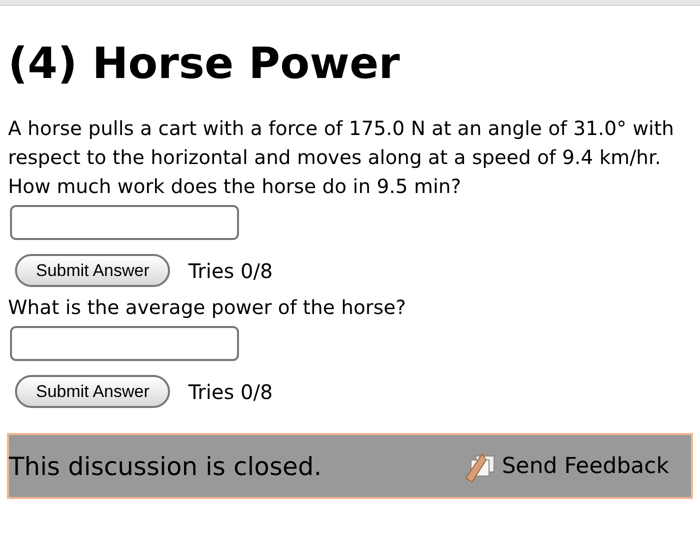 The width and height of the screenshot is (700, 536). I want to click on page-title: (4) Horse Power, so click(204, 64).